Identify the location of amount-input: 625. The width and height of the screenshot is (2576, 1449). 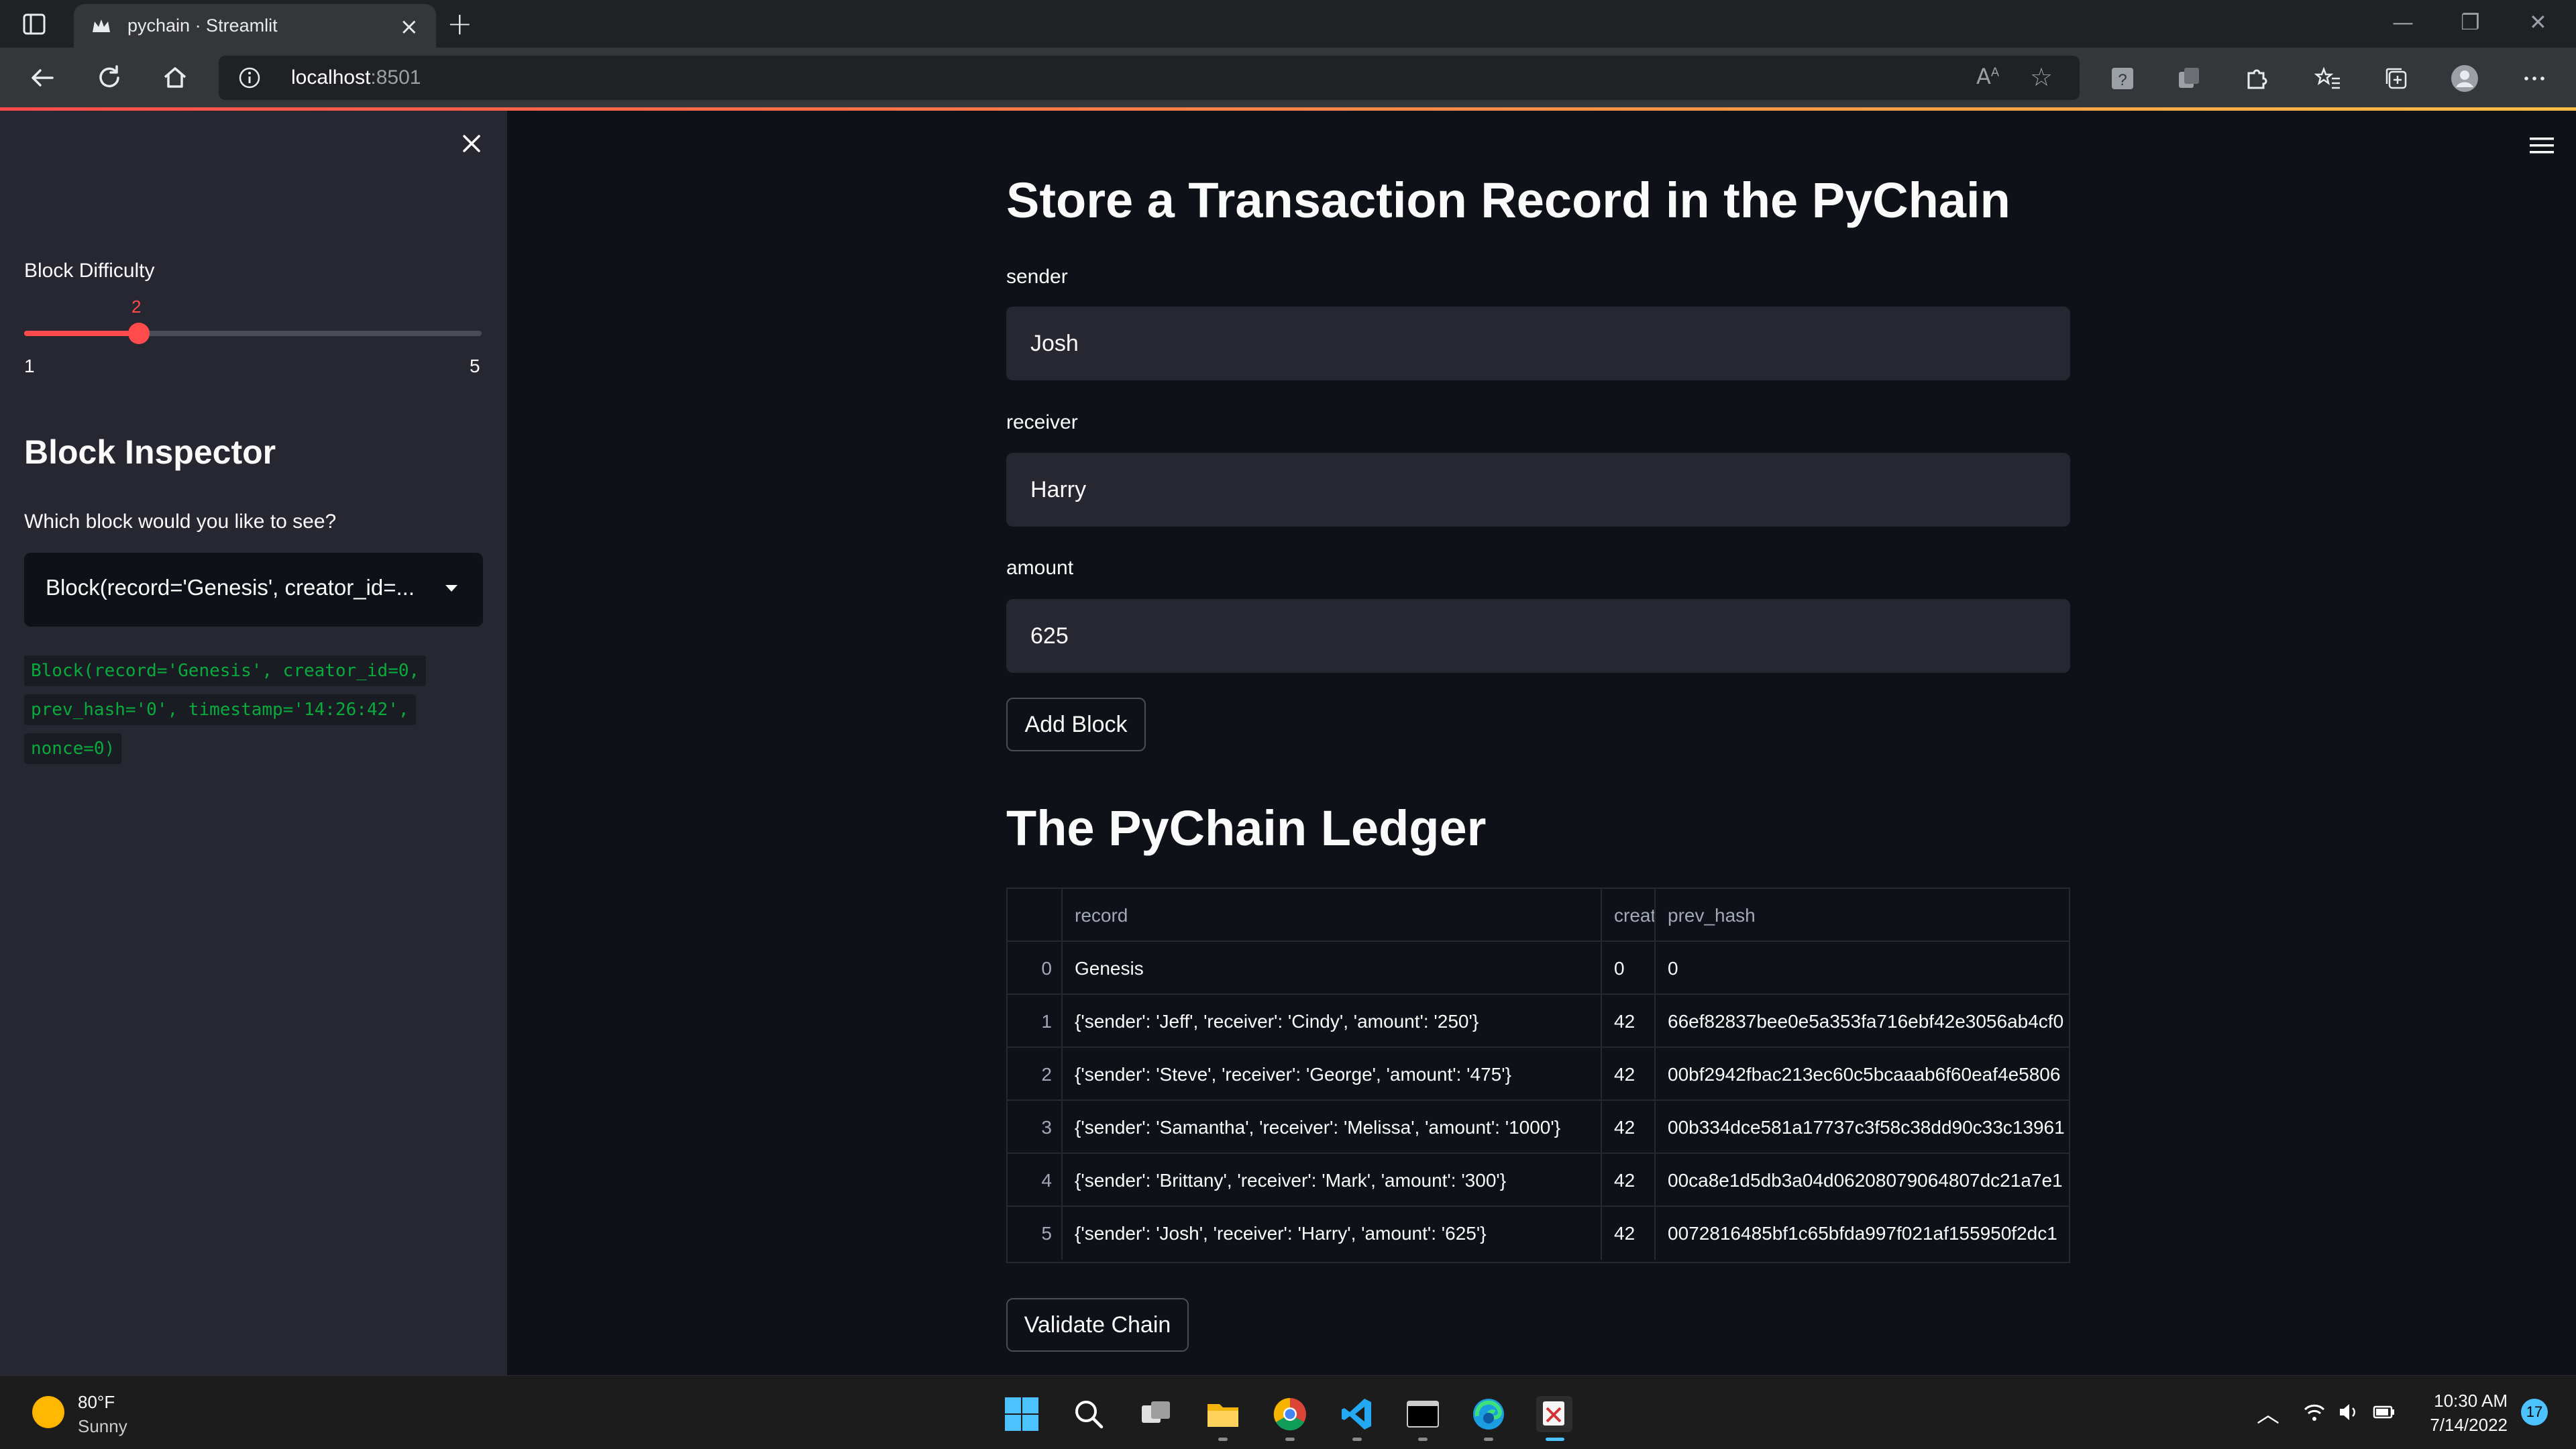
(1538, 636).